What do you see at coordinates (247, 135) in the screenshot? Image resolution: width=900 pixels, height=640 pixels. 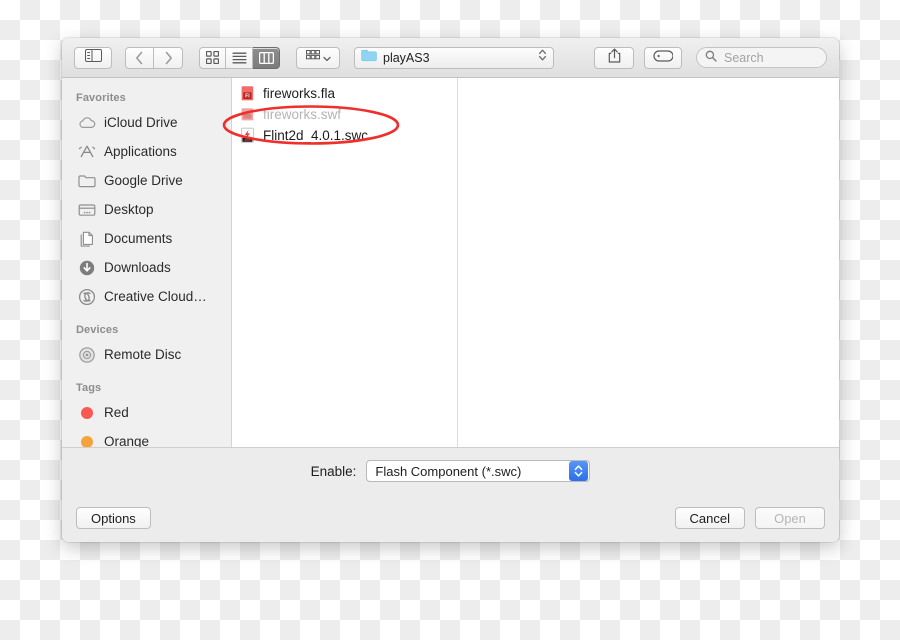 I see `flash-swc-icon: swc` at bounding box center [247, 135].